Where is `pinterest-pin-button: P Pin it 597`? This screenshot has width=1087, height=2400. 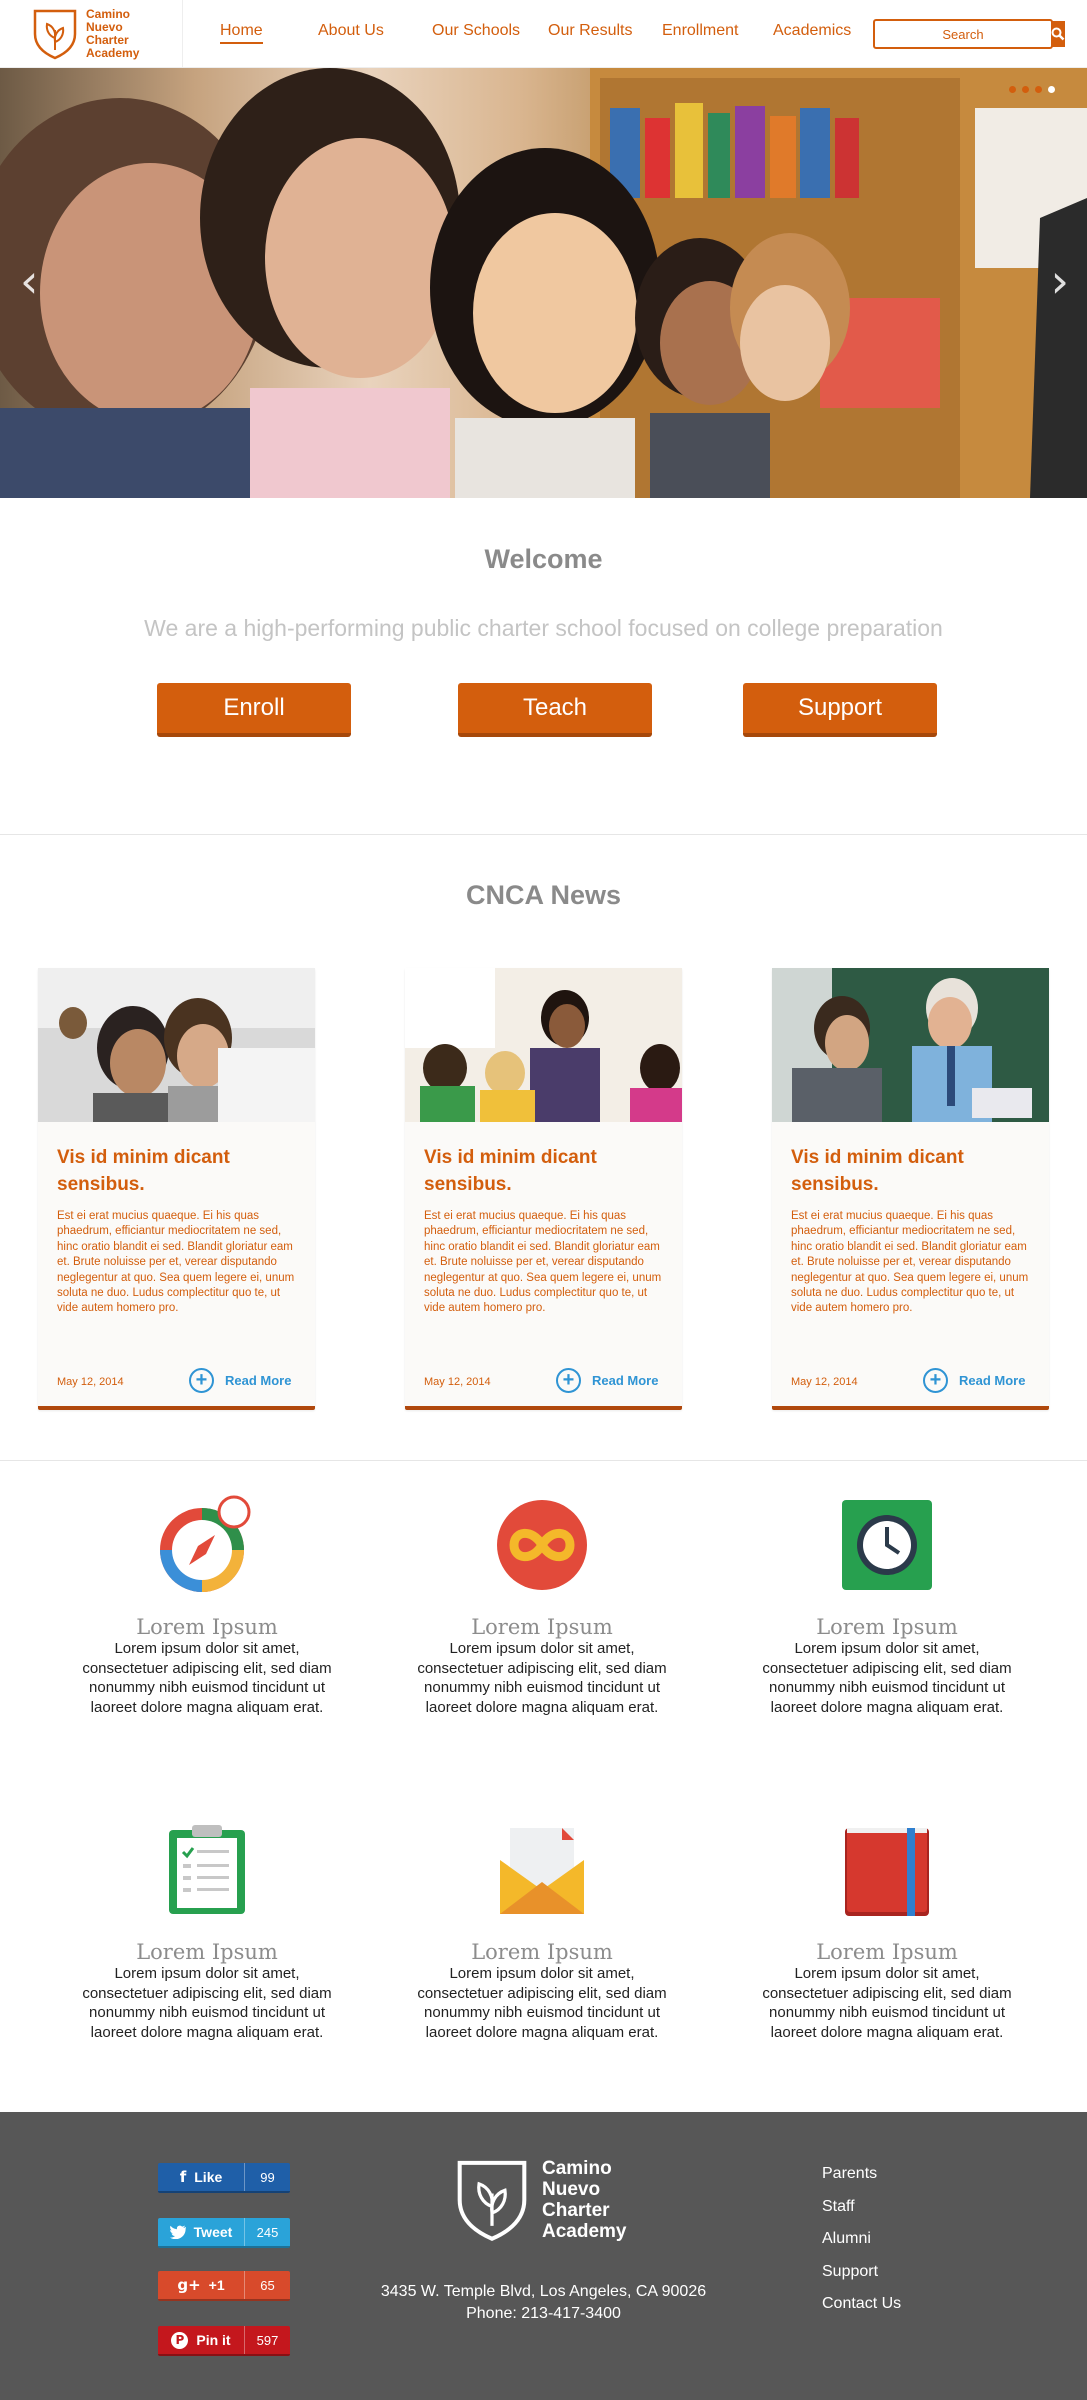
pinterest-pin-button: P Pin it 597 is located at coordinates (224, 2341).